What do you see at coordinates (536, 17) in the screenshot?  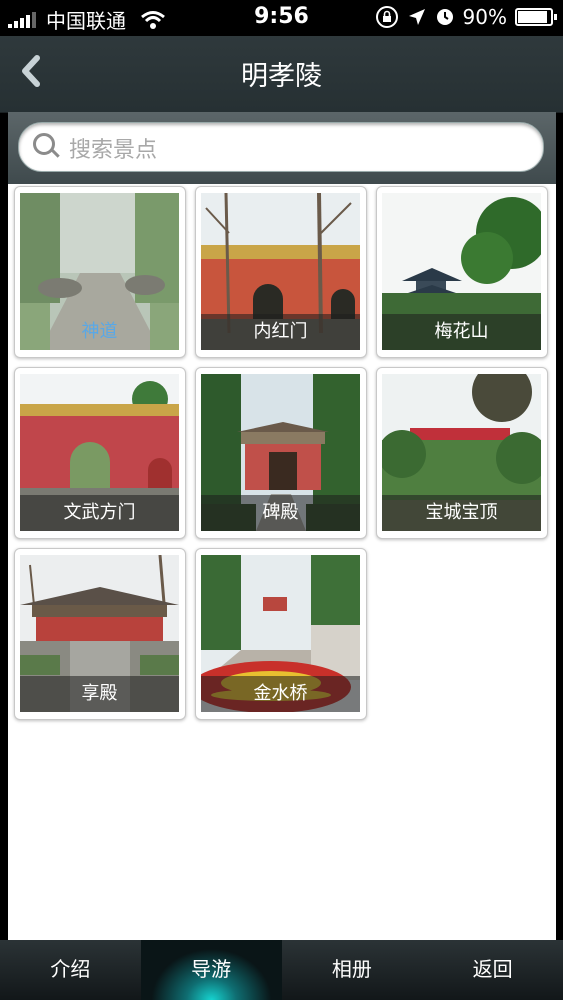 I see `battery-icon` at bounding box center [536, 17].